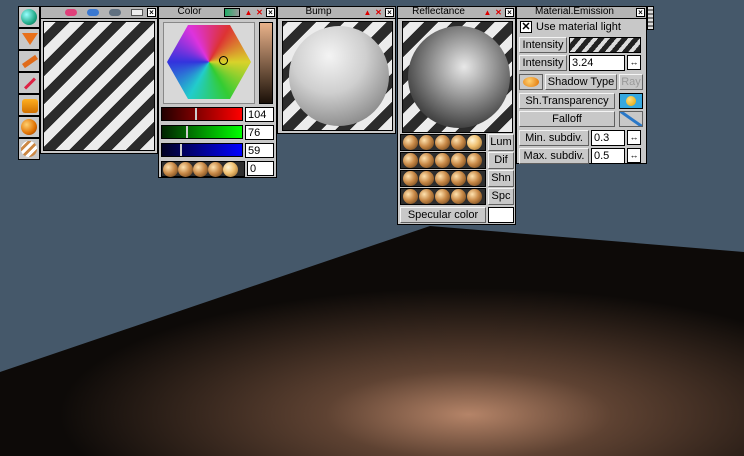 This screenshot has width=744, height=456. Describe the element at coordinates (634, 62) in the screenshot. I see `intensity-arrows-icon: ↔` at that location.